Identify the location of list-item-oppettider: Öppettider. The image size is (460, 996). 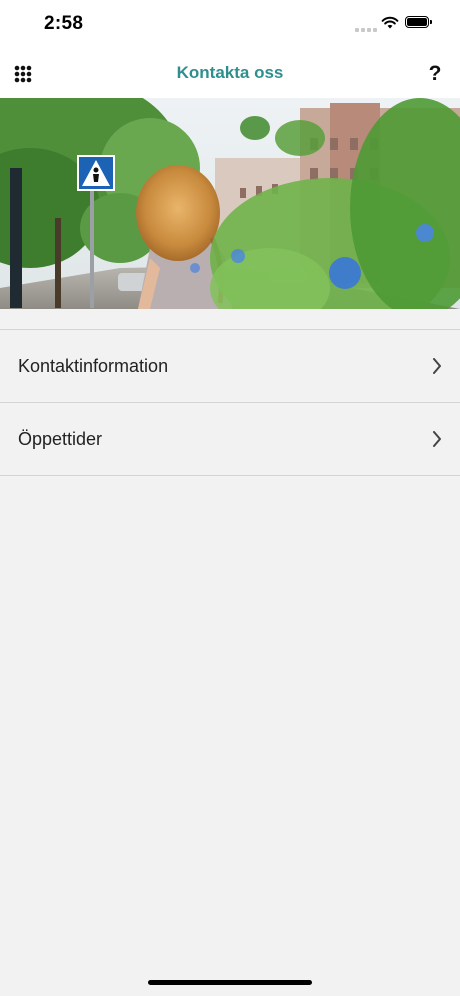
(230, 439).